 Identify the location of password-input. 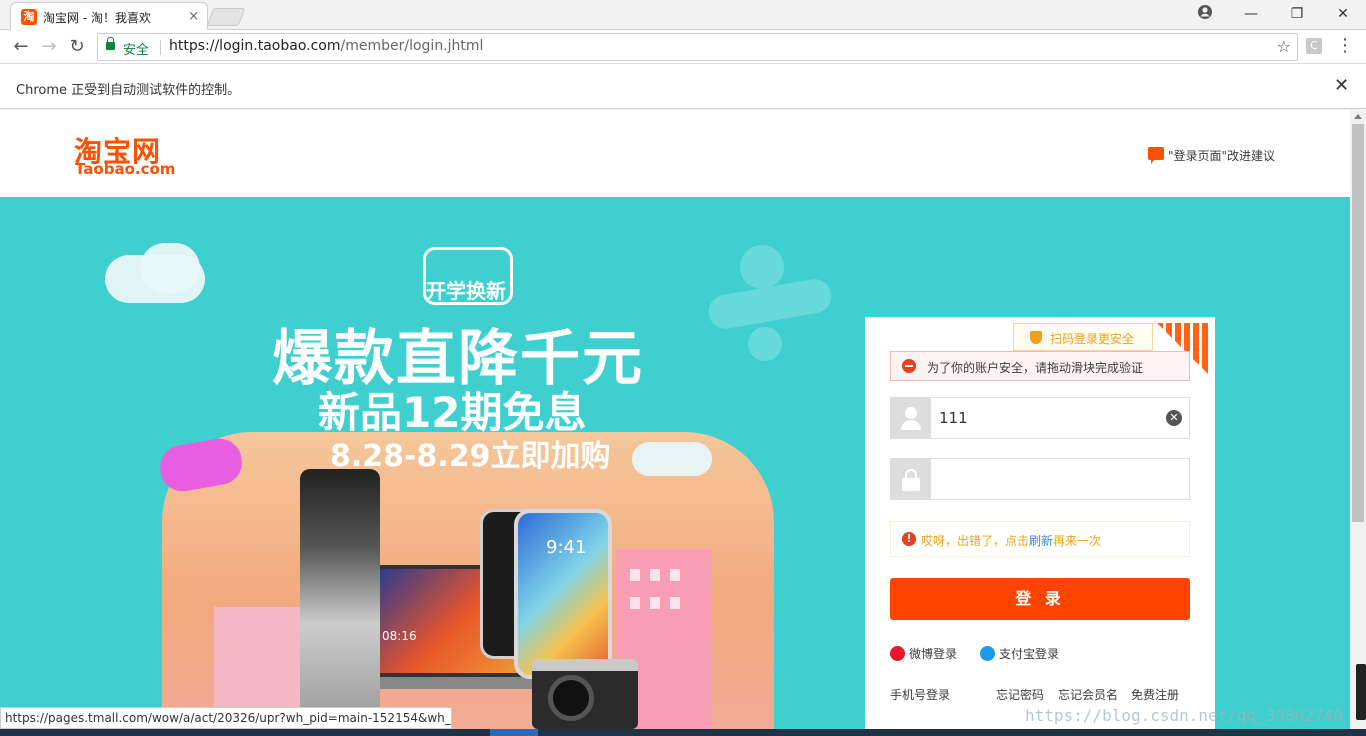
(1049, 479).